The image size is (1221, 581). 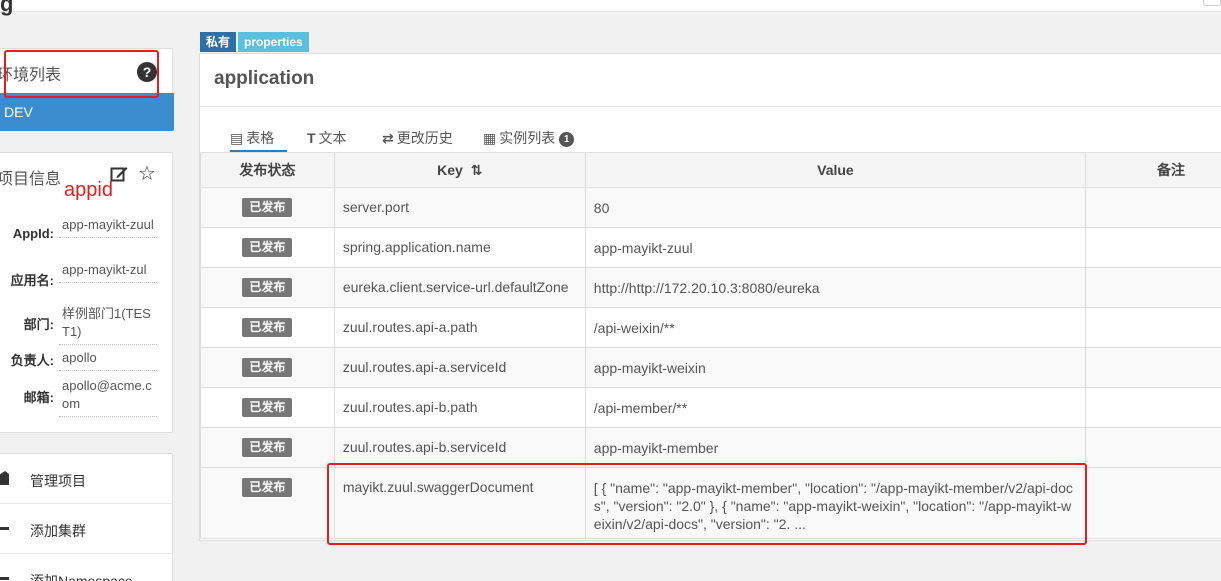 What do you see at coordinates (237, 138) in the screenshot?
I see `table-icon: ▤` at bounding box center [237, 138].